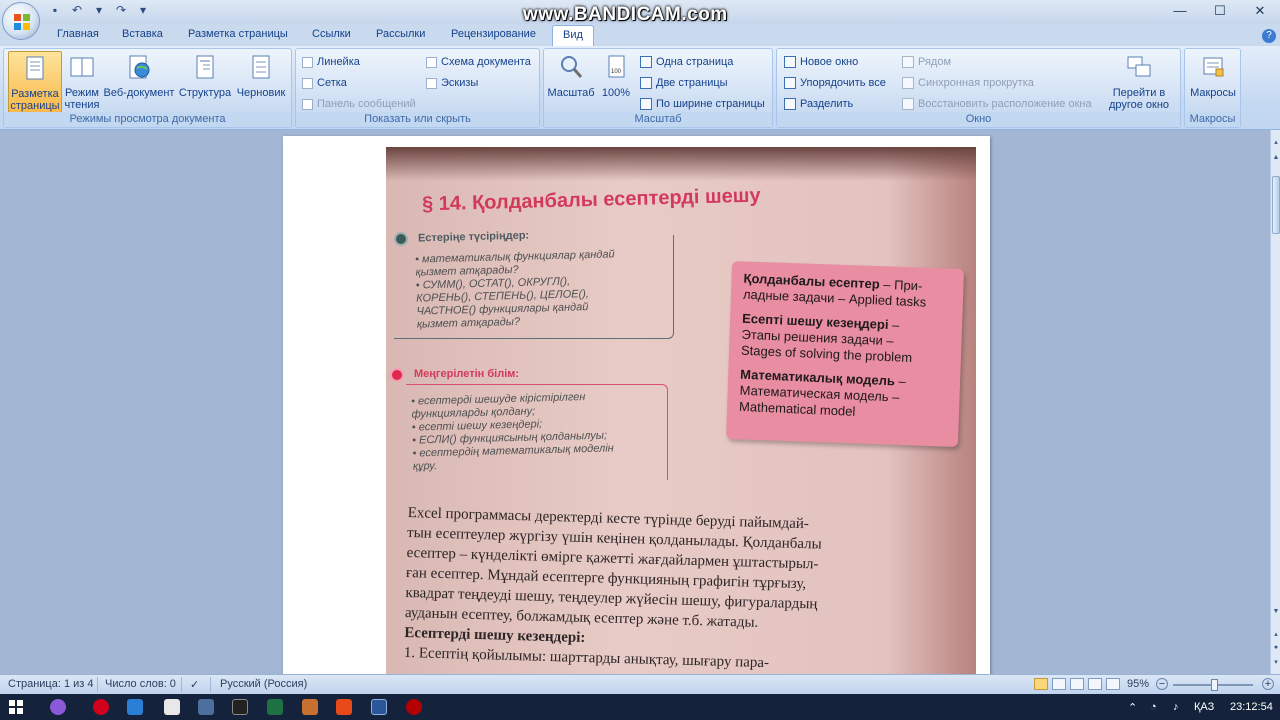 The height and width of the screenshot is (720, 1280). I want to click on side-by-side-button: Рядом, so click(926, 62).